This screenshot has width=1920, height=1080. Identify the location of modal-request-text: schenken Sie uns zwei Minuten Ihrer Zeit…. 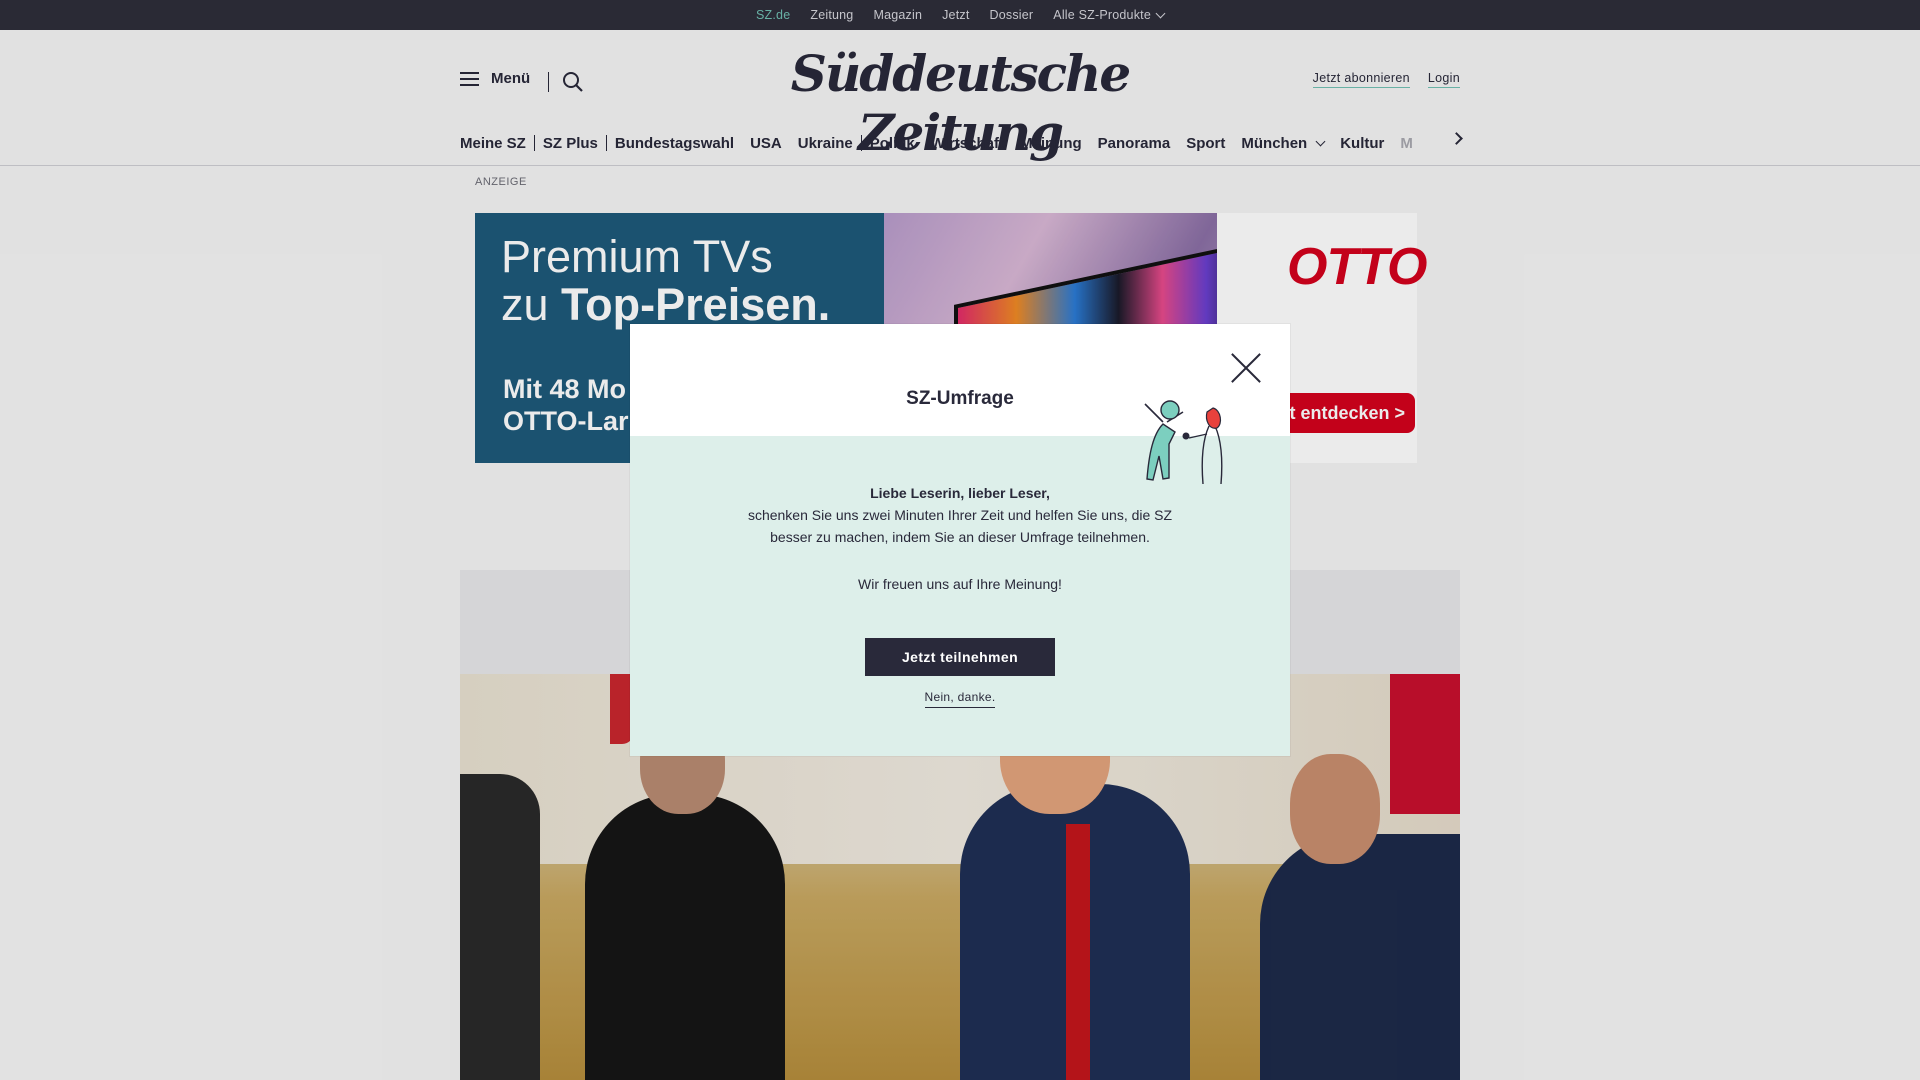
(960, 526).